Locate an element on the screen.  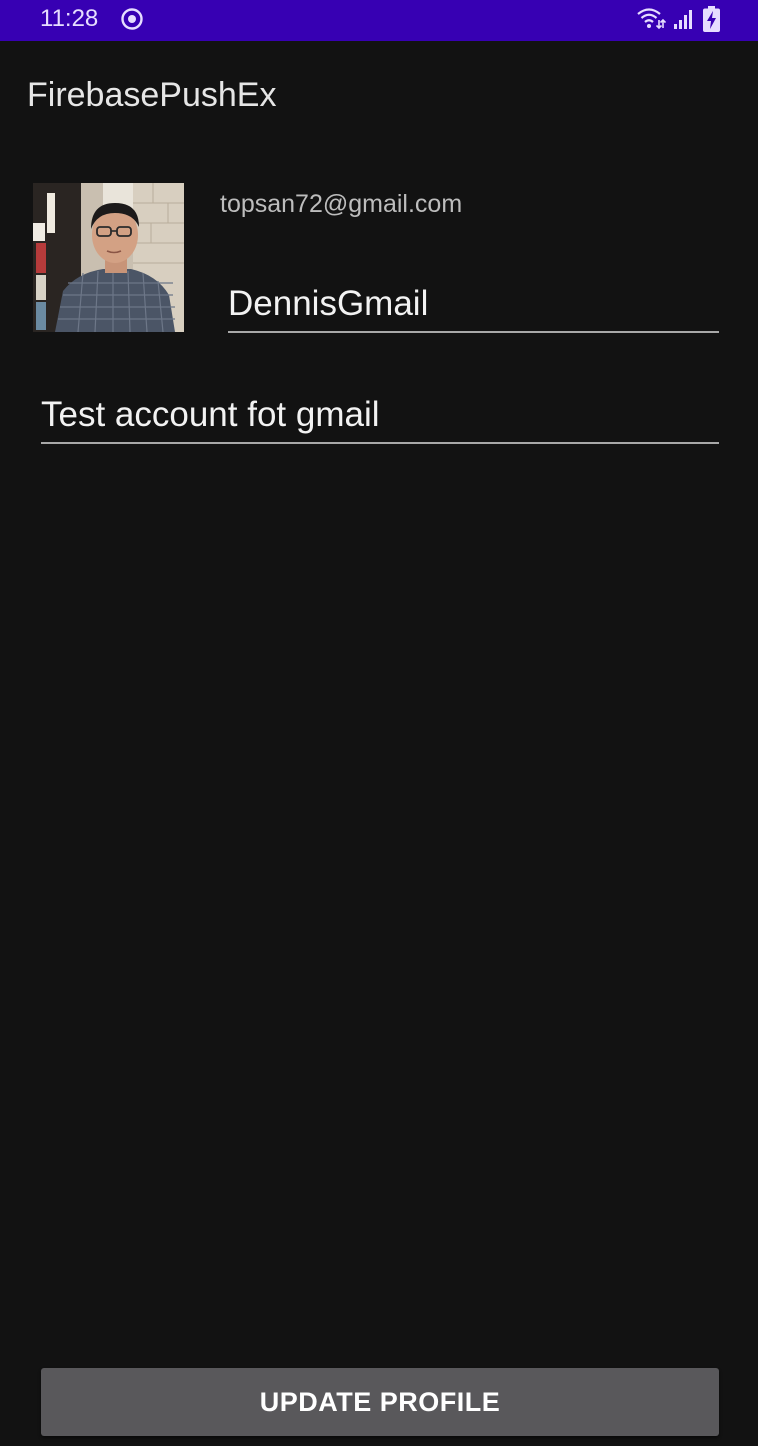
signal-icon is located at coordinates (683, 19).